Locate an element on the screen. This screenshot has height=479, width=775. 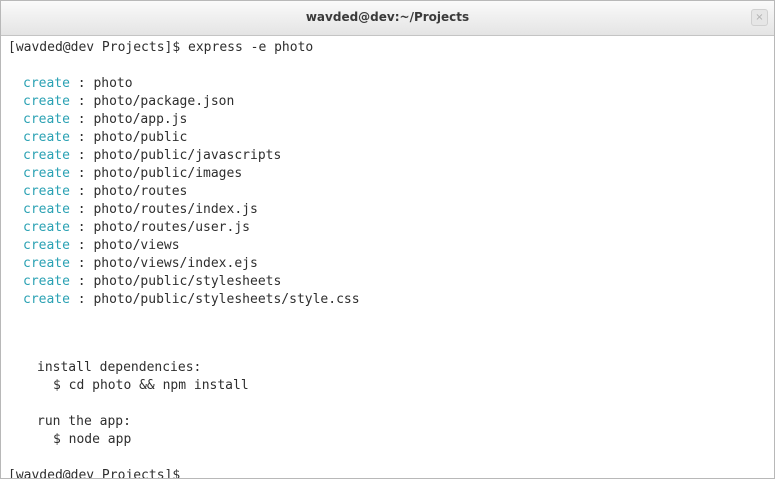
create-line: create : photo/views is located at coordinates (101, 245).